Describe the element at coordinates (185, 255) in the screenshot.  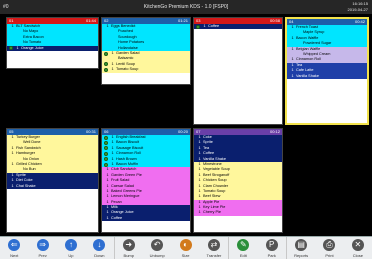
I see `toolbar-label: Size` at that location.